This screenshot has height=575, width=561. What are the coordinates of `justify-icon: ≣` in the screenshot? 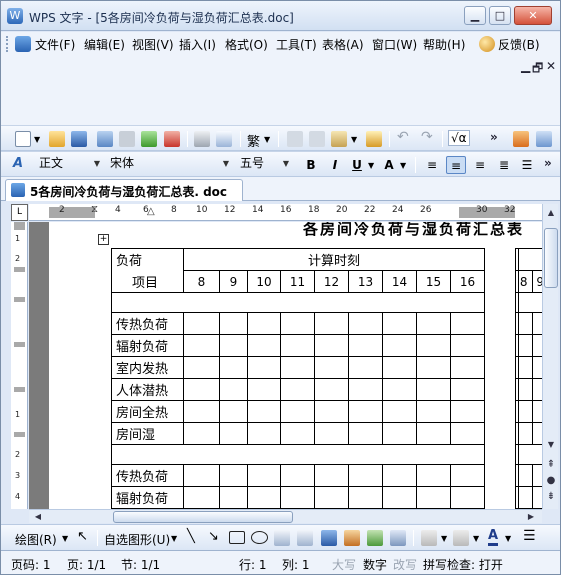 It's located at (504, 165).